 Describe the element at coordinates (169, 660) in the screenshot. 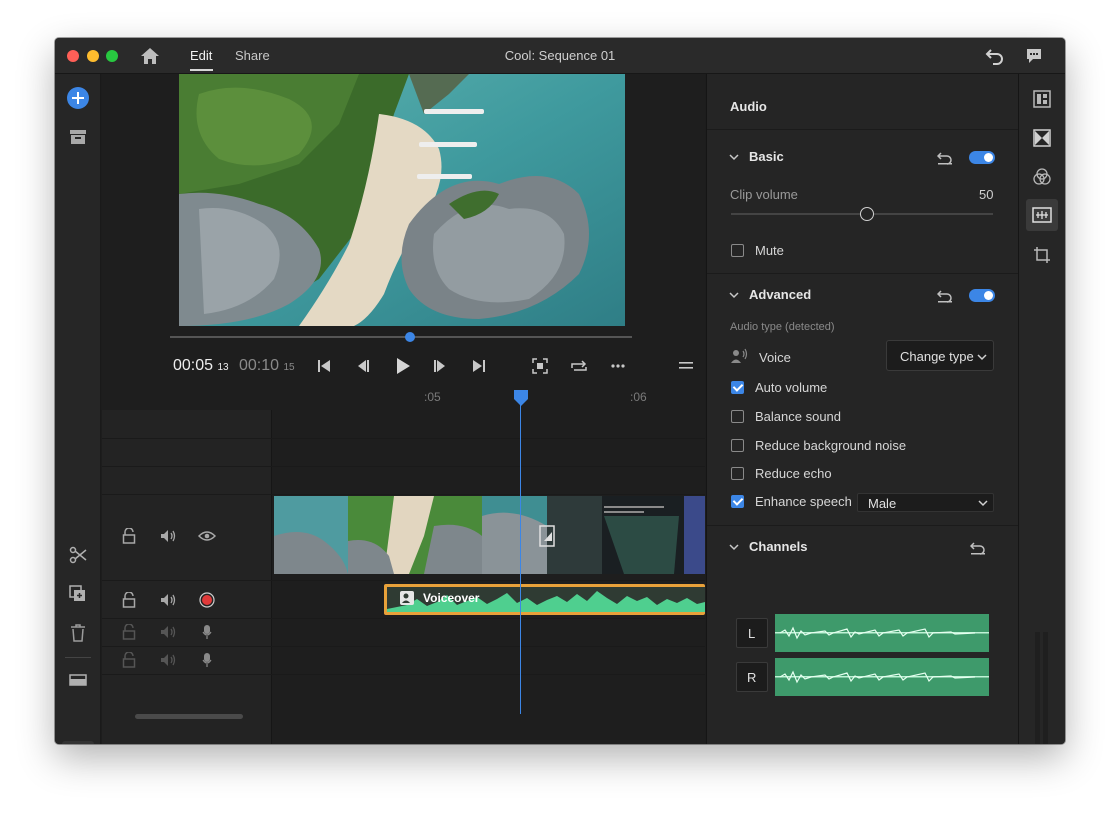

I see `audio-track-3-audio-icon` at that location.